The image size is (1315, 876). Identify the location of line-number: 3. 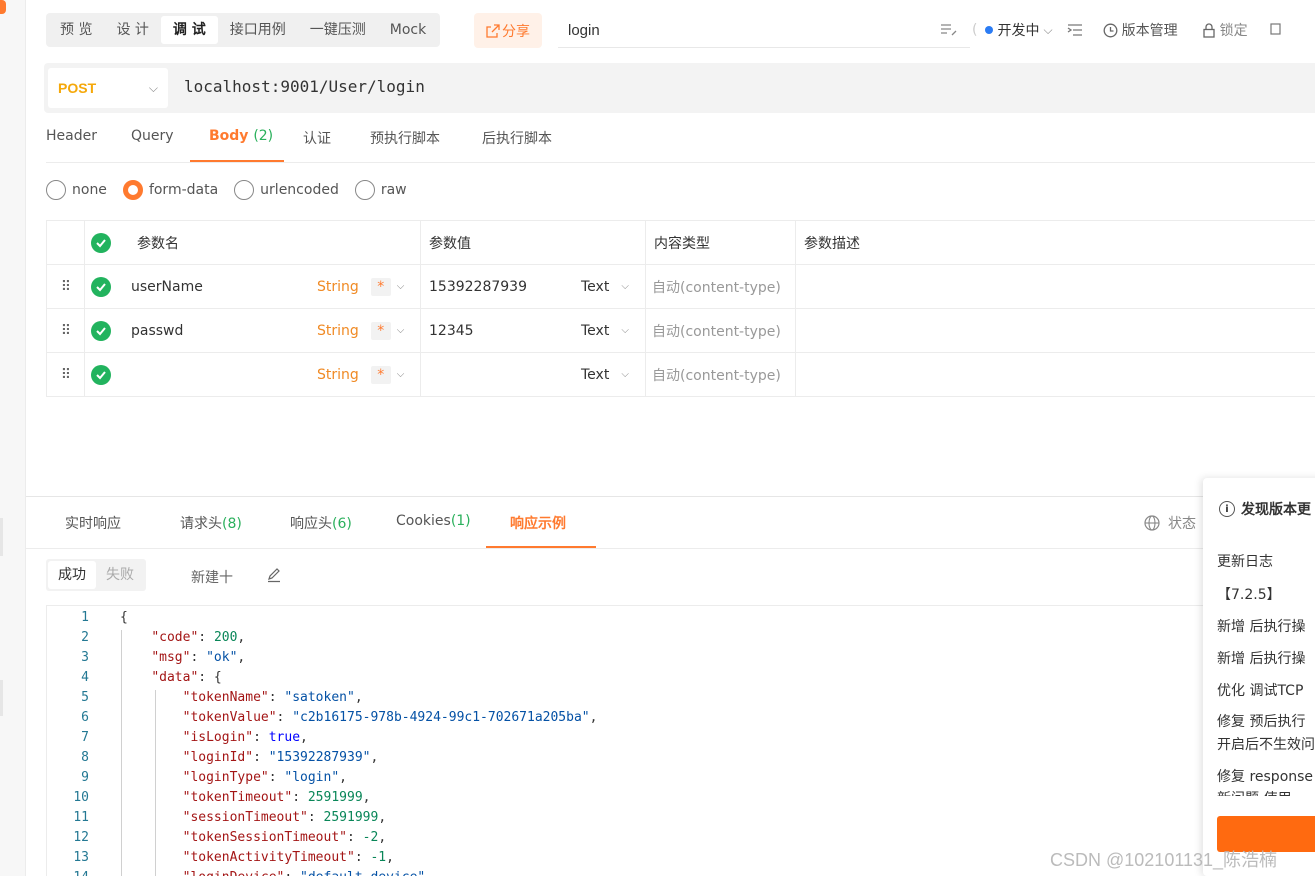
(85, 657).